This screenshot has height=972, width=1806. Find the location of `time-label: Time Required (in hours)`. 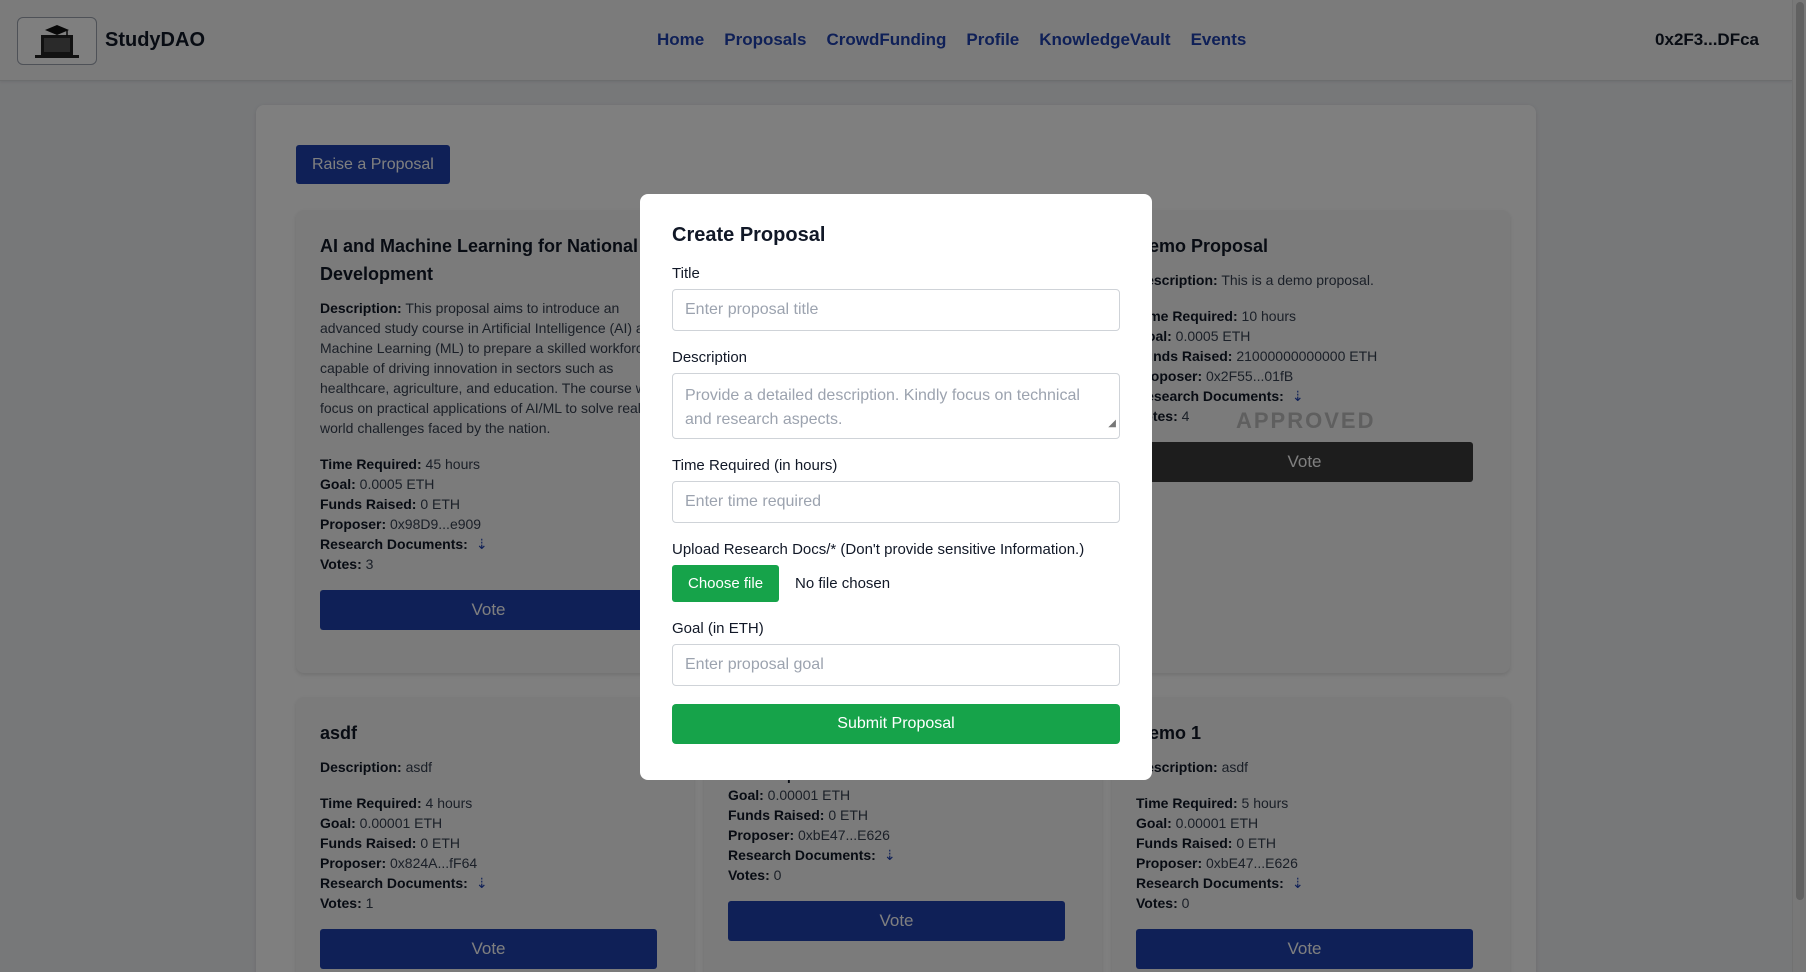

time-label: Time Required (in hours) is located at coordinates (755, 465).